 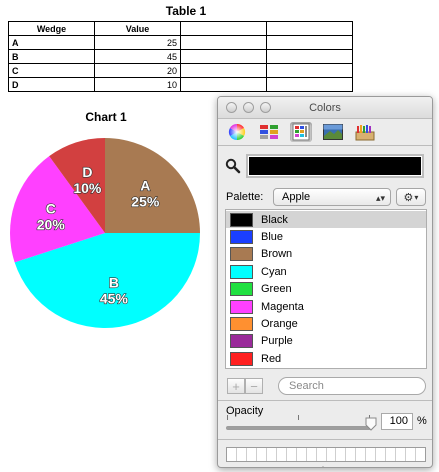 I want to click on color-name: Magenta, so click(x=282, y=306).